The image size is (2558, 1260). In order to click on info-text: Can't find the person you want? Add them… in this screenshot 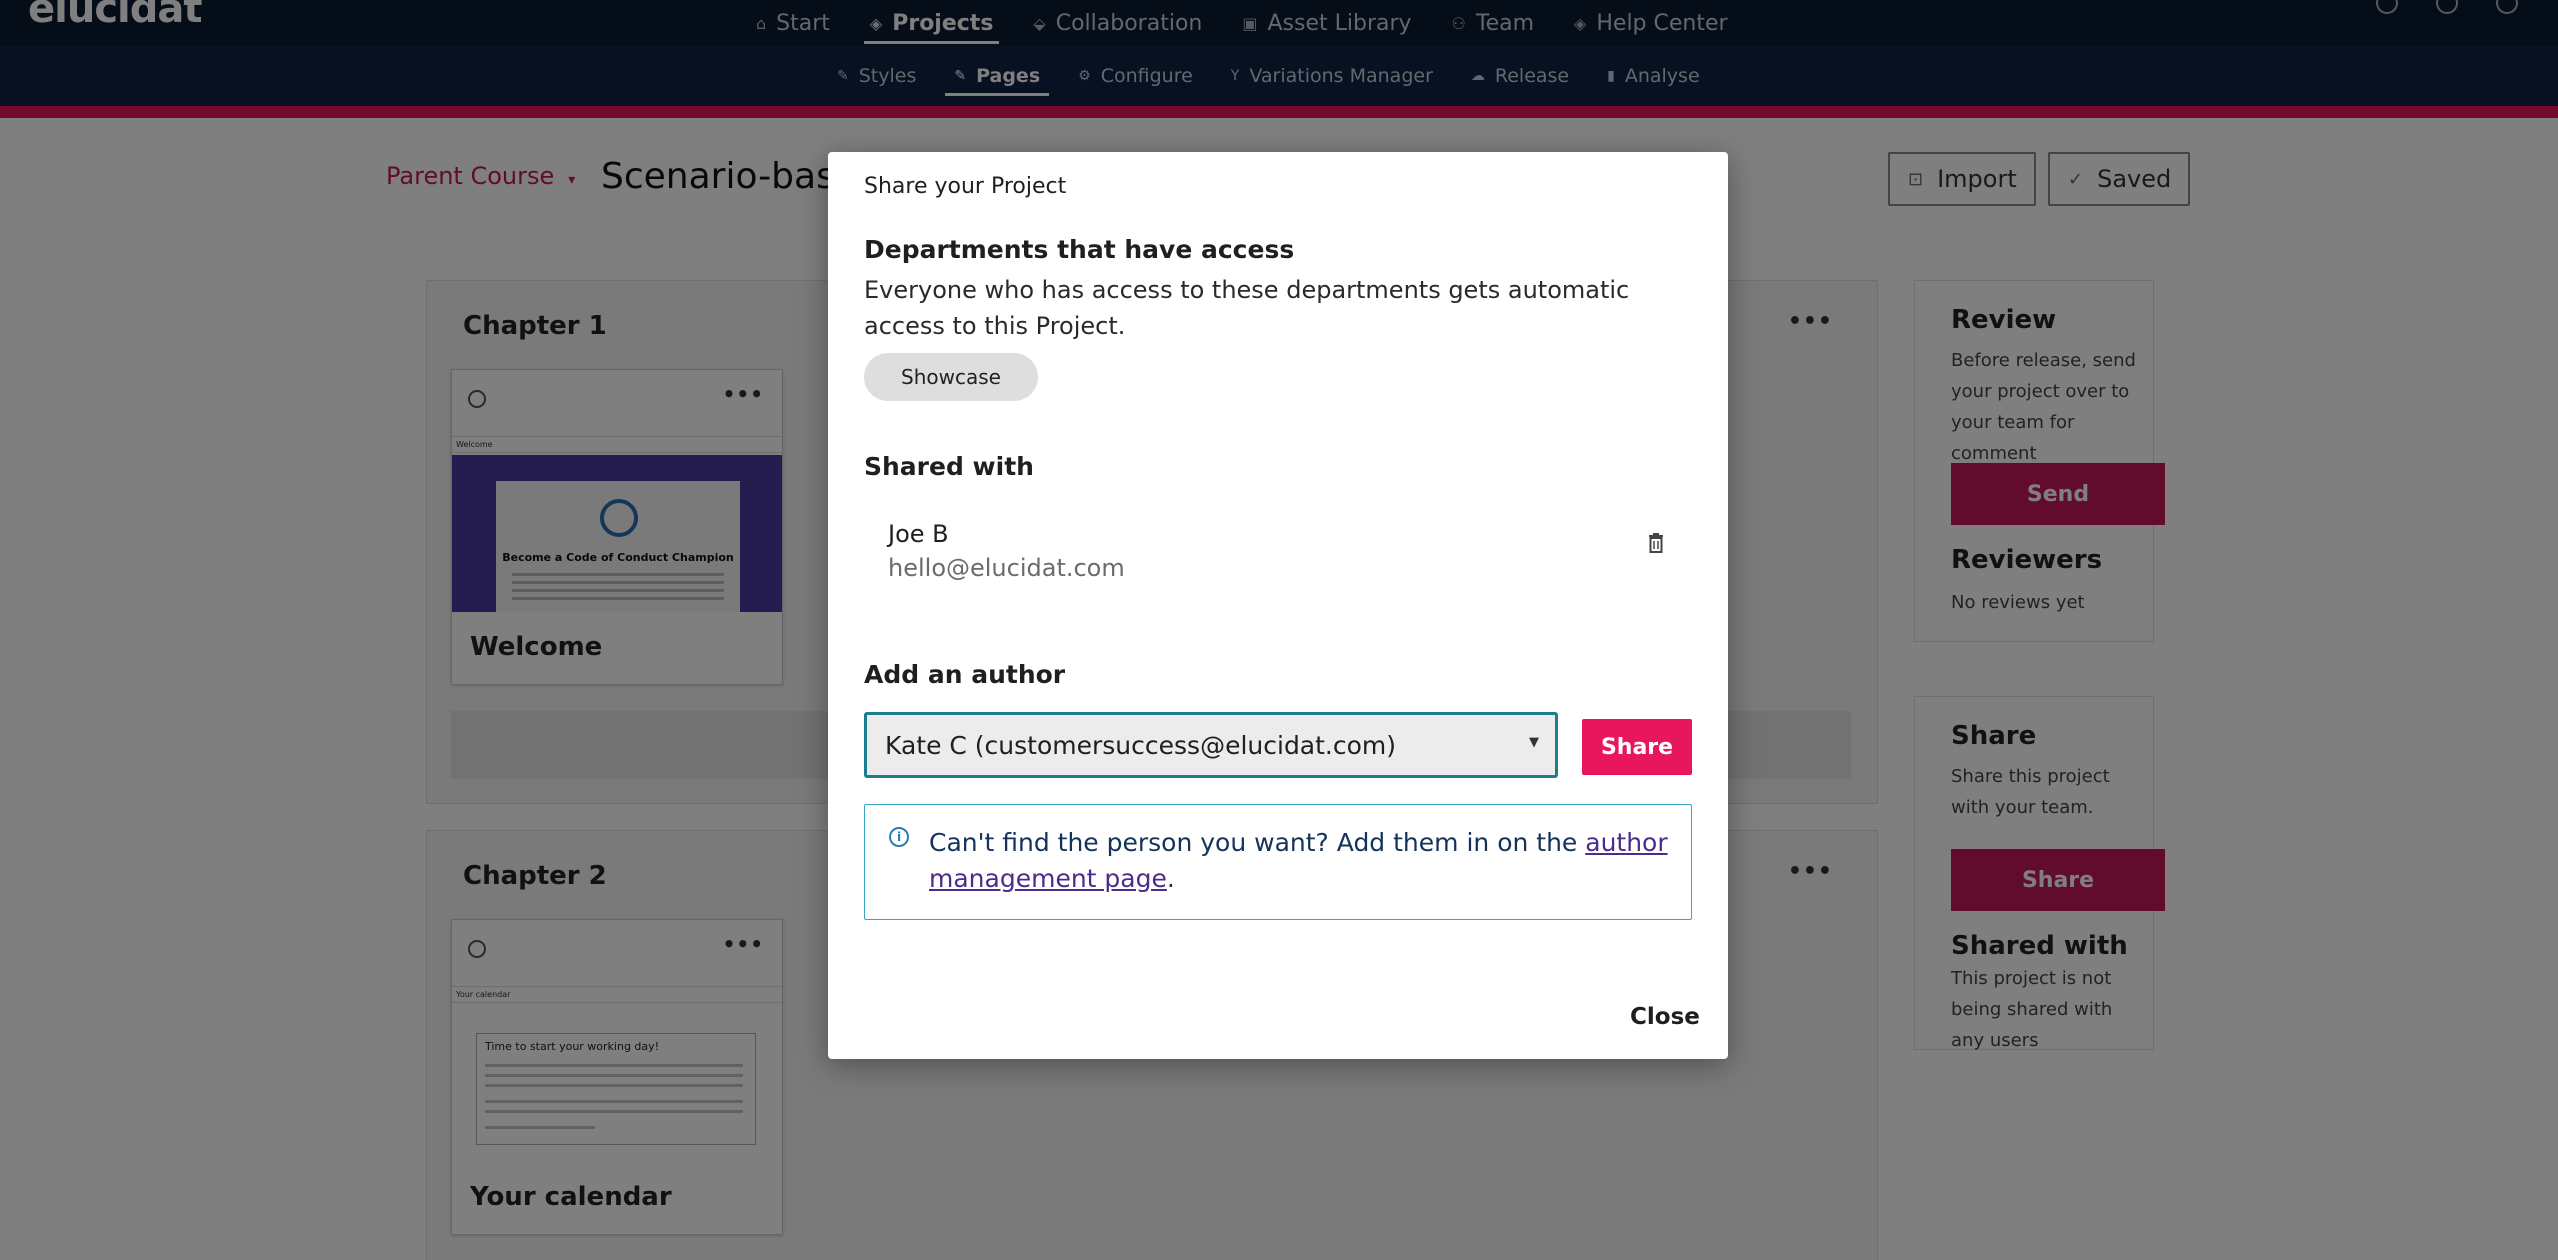, I will do `click(1299, 861)`.